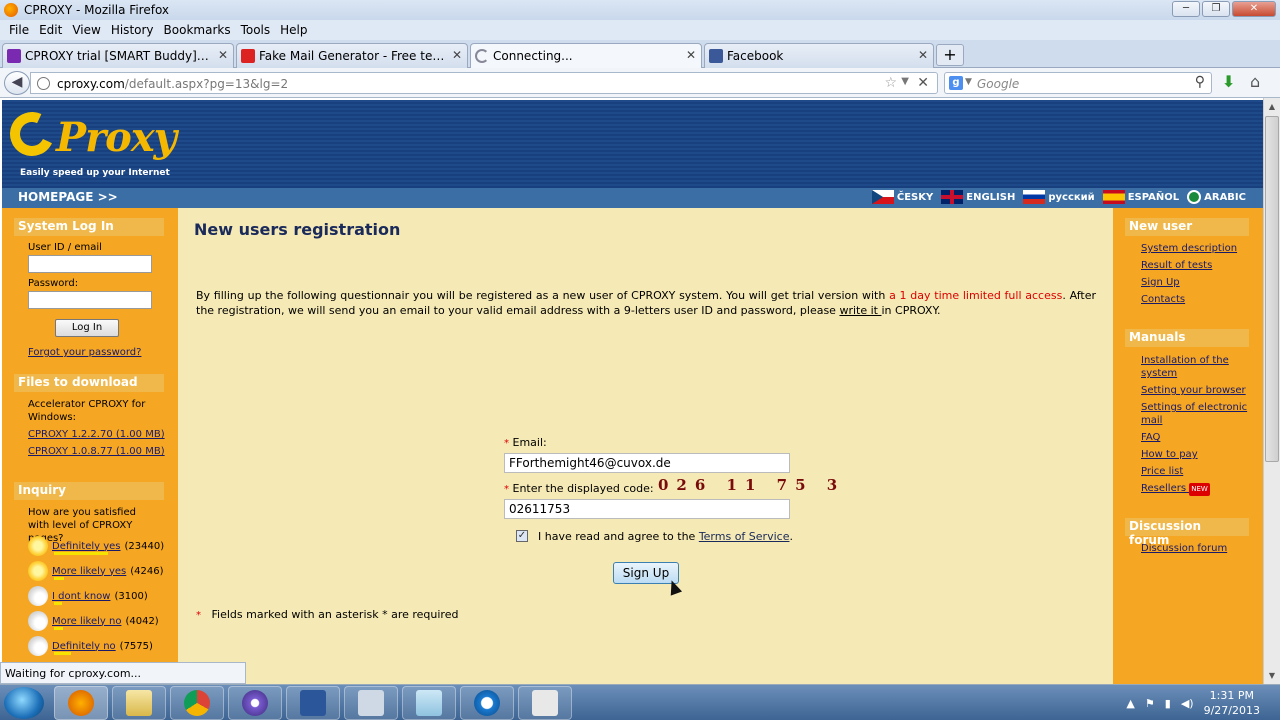 This screenshot has width=1280, height=721. What do you see at coordinates (90, 264) in the screenshot?
I see `user-id-input` at bounding box center [90, 264].